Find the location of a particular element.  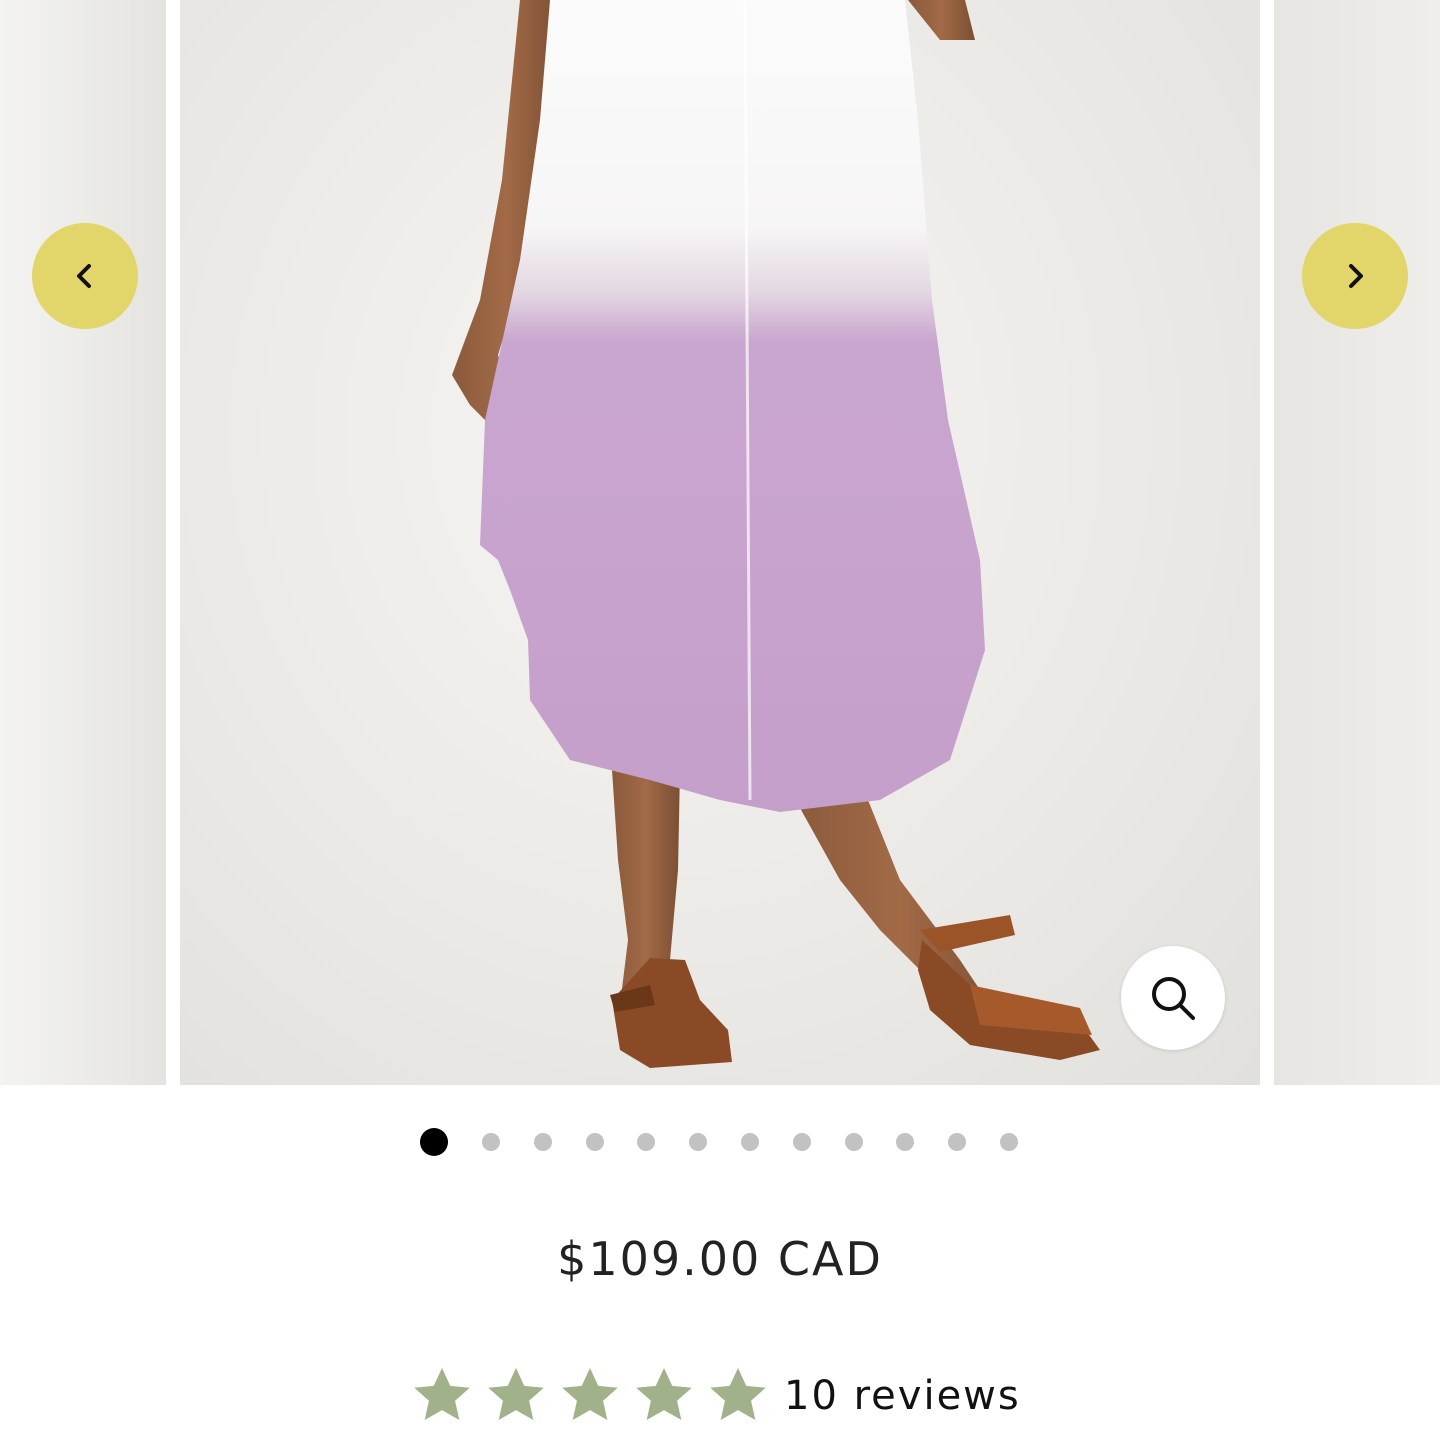

star-rating is located at coordinates (595, 1396).